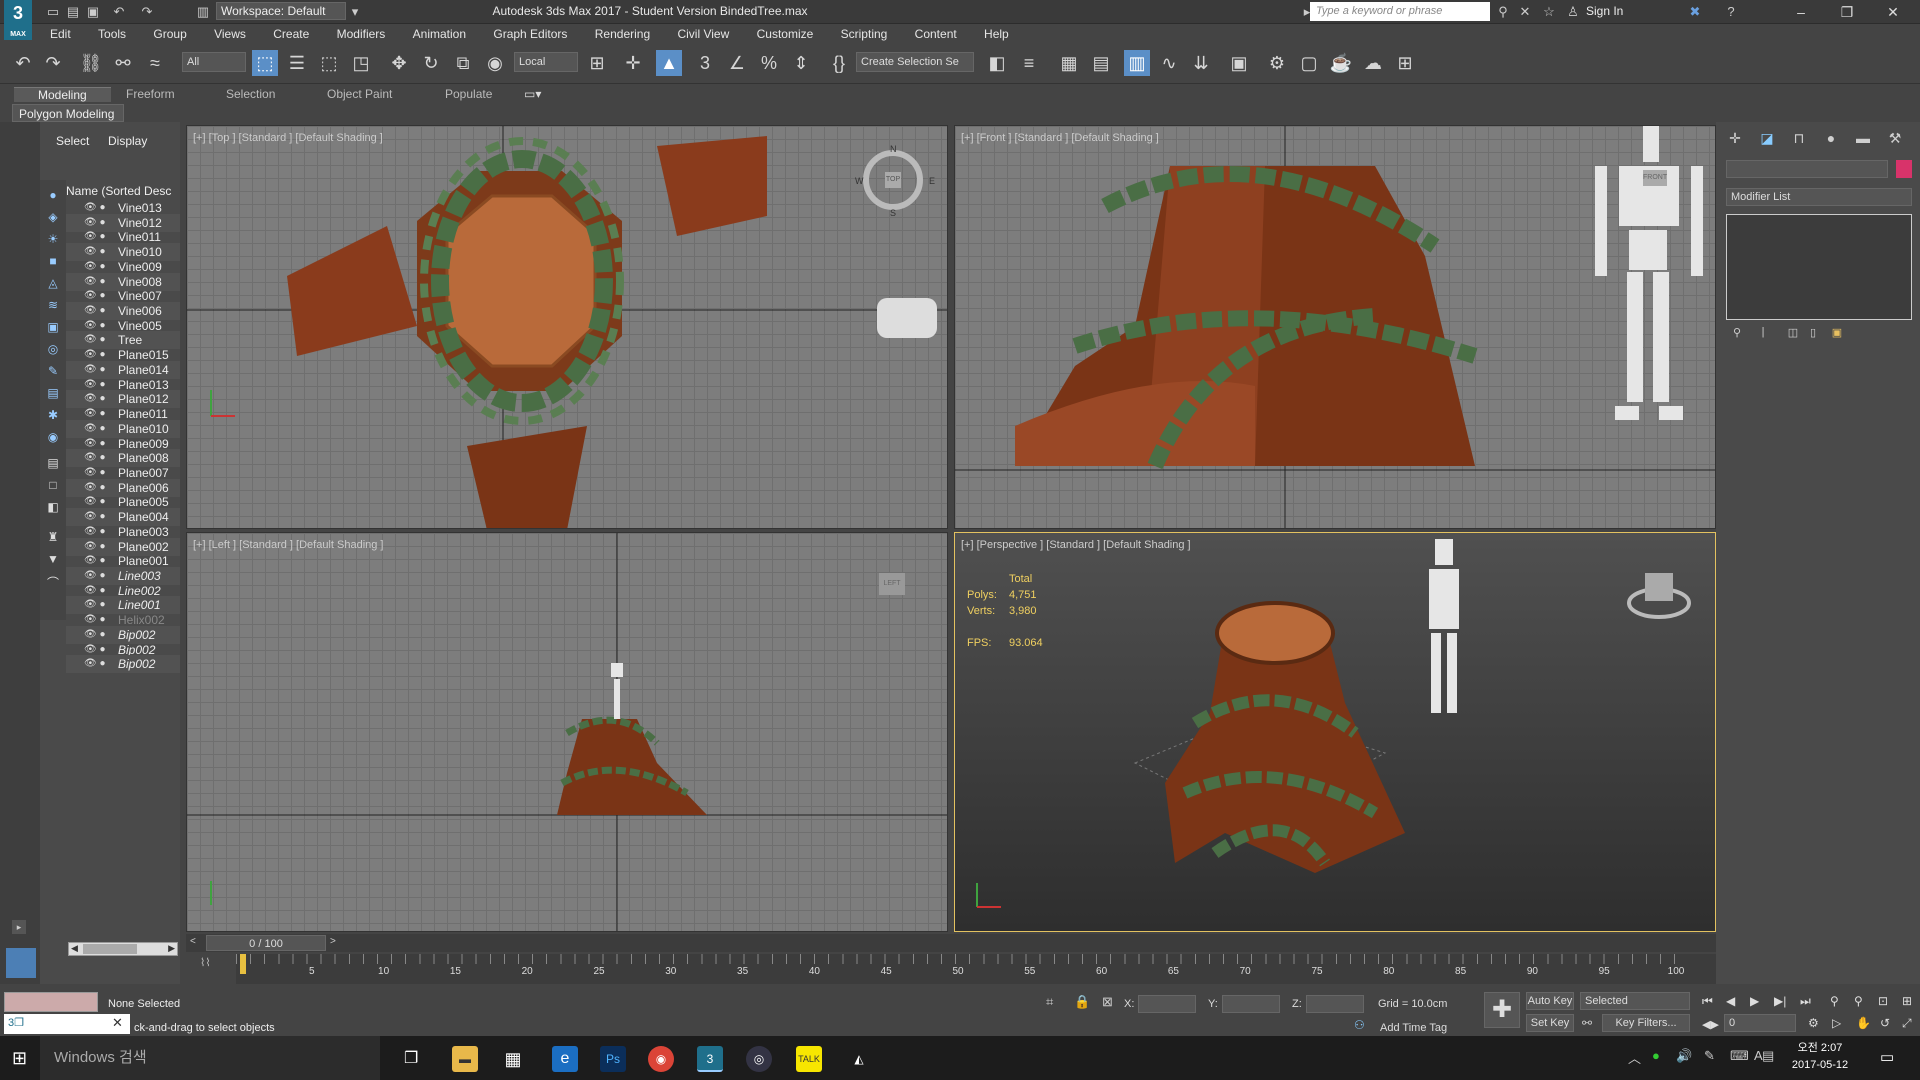 The height and width of the screenshot is (1080, 1920). Describe the element at coordinates (465, 1059) in the screenshot. I see `file-explorer-icon: ▬` at that location.